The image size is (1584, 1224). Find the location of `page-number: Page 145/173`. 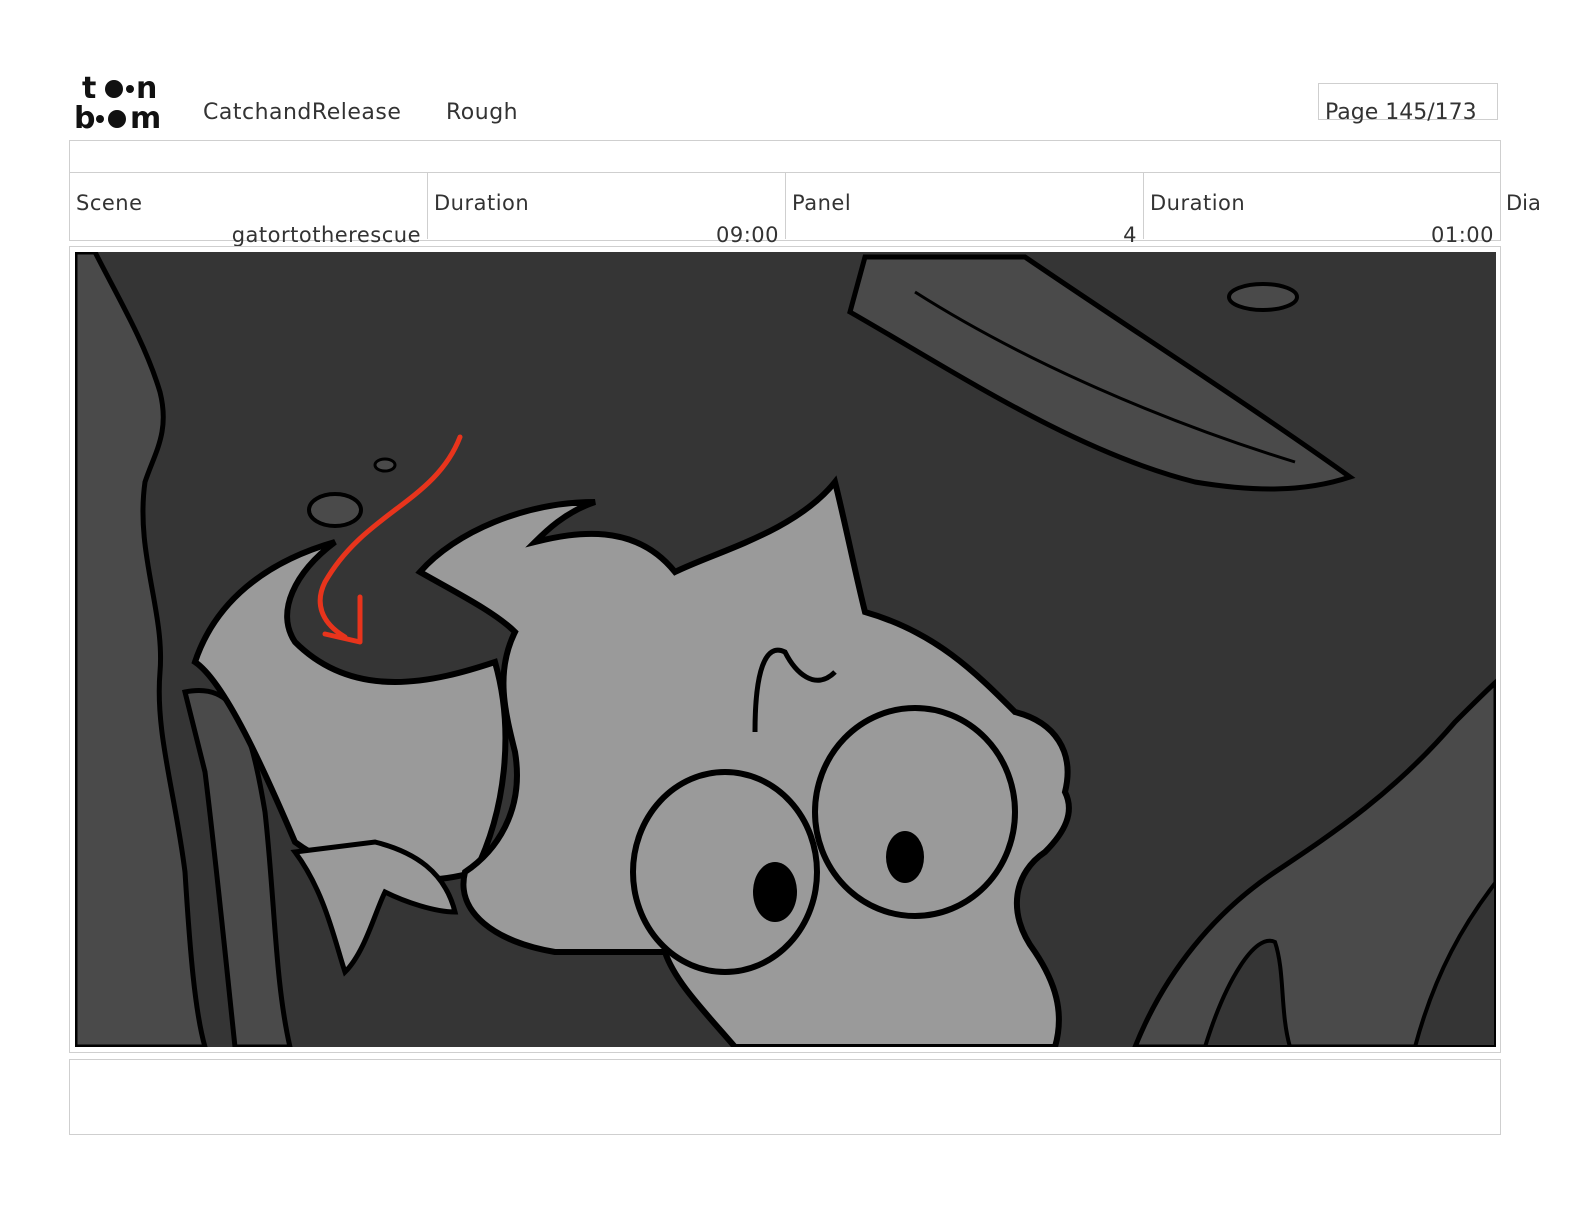

page-number: Page 145/173 is located at coordinates (1401, 112).